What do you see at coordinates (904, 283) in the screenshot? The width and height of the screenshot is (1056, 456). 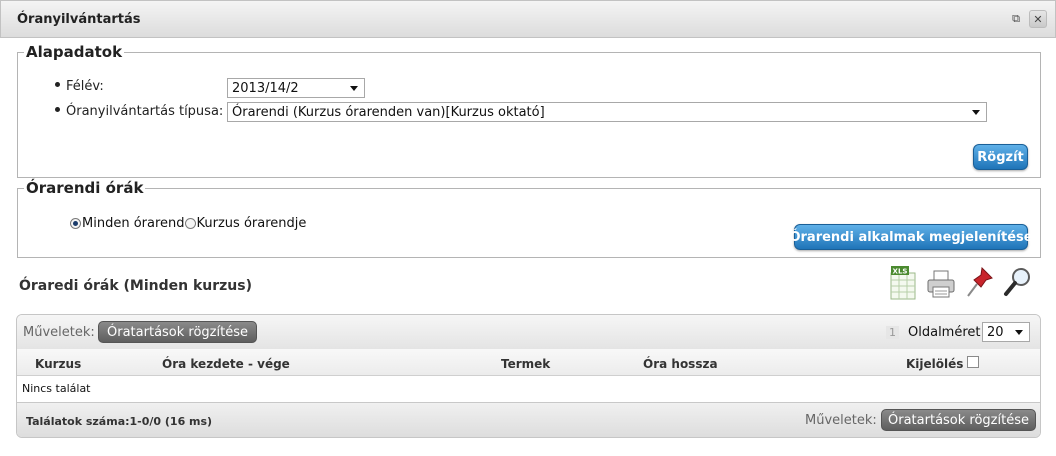 I see `excel-export-icon: XLS` at bounding box center [904, 283].